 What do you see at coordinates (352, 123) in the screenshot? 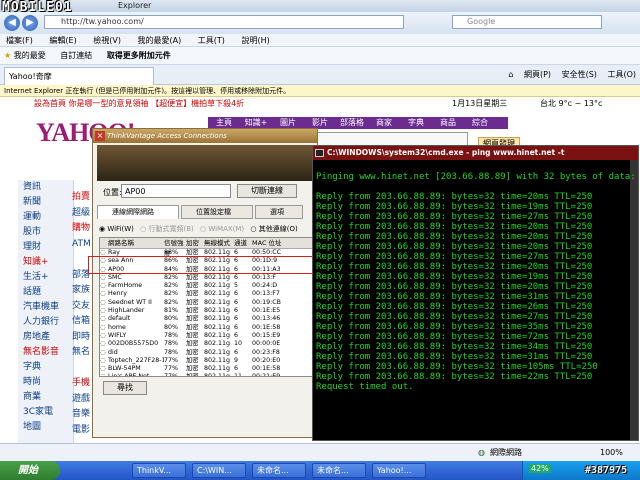
I see `nav-blog: 部落格` at bounding box center [352, 123].